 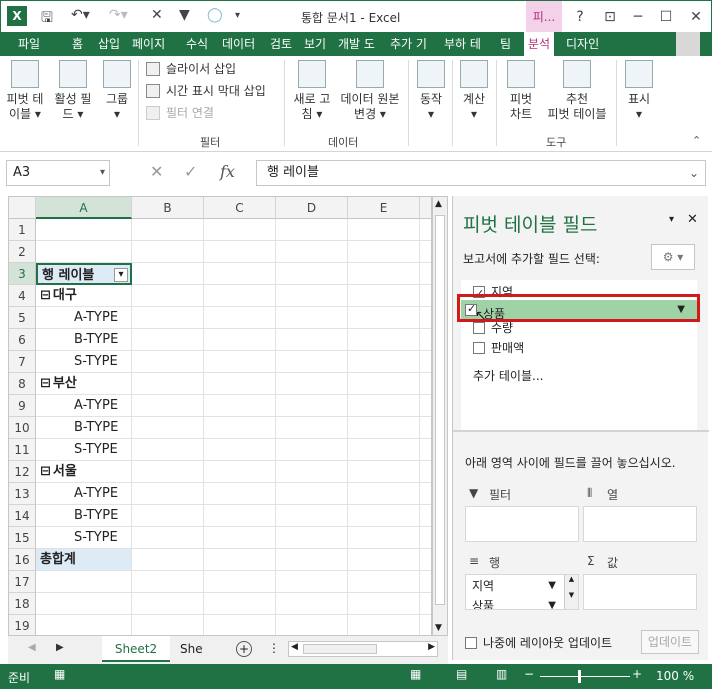 I want to click on maximize-icon: ☐, so click(x=666, y=17).